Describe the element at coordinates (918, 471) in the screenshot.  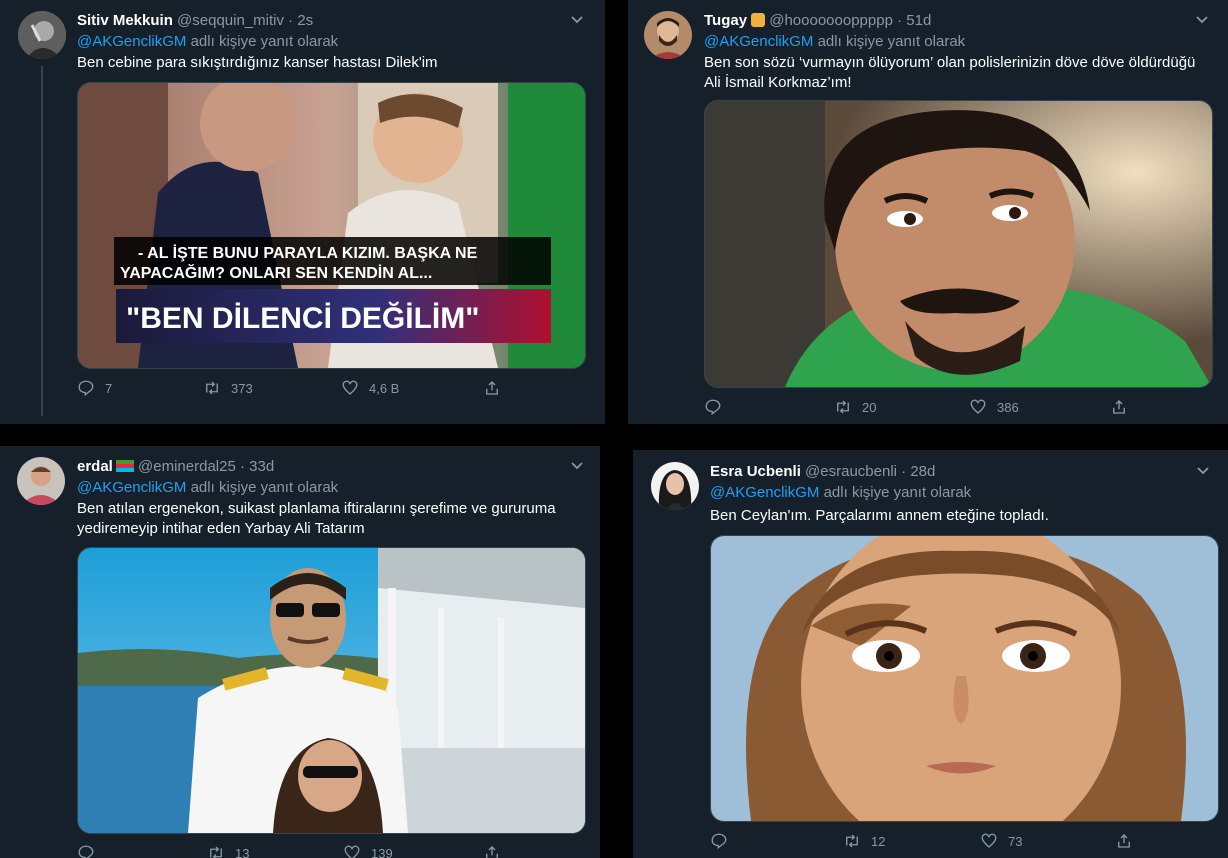
I see `timestamp: · 28d` at that location.